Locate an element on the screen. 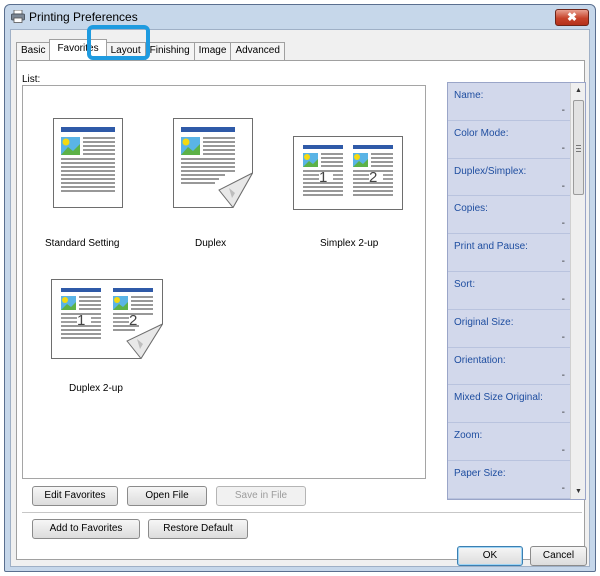  detail-row: Print and Pause: - is located at coordinates (509, 253).